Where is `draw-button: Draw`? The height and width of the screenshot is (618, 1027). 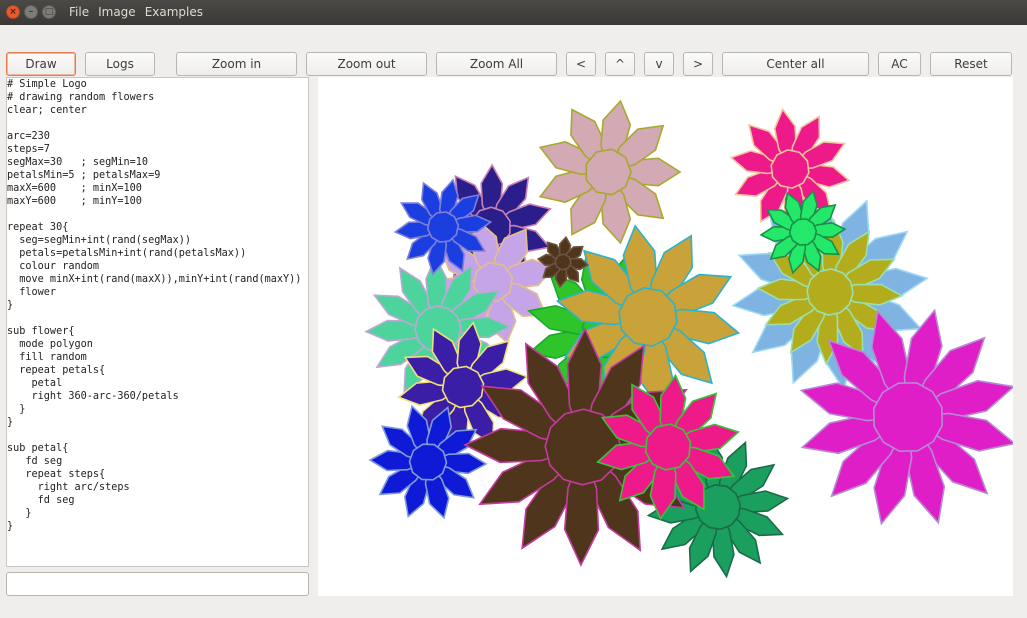 draw-button: Draw is located at coordinates (41, 64).